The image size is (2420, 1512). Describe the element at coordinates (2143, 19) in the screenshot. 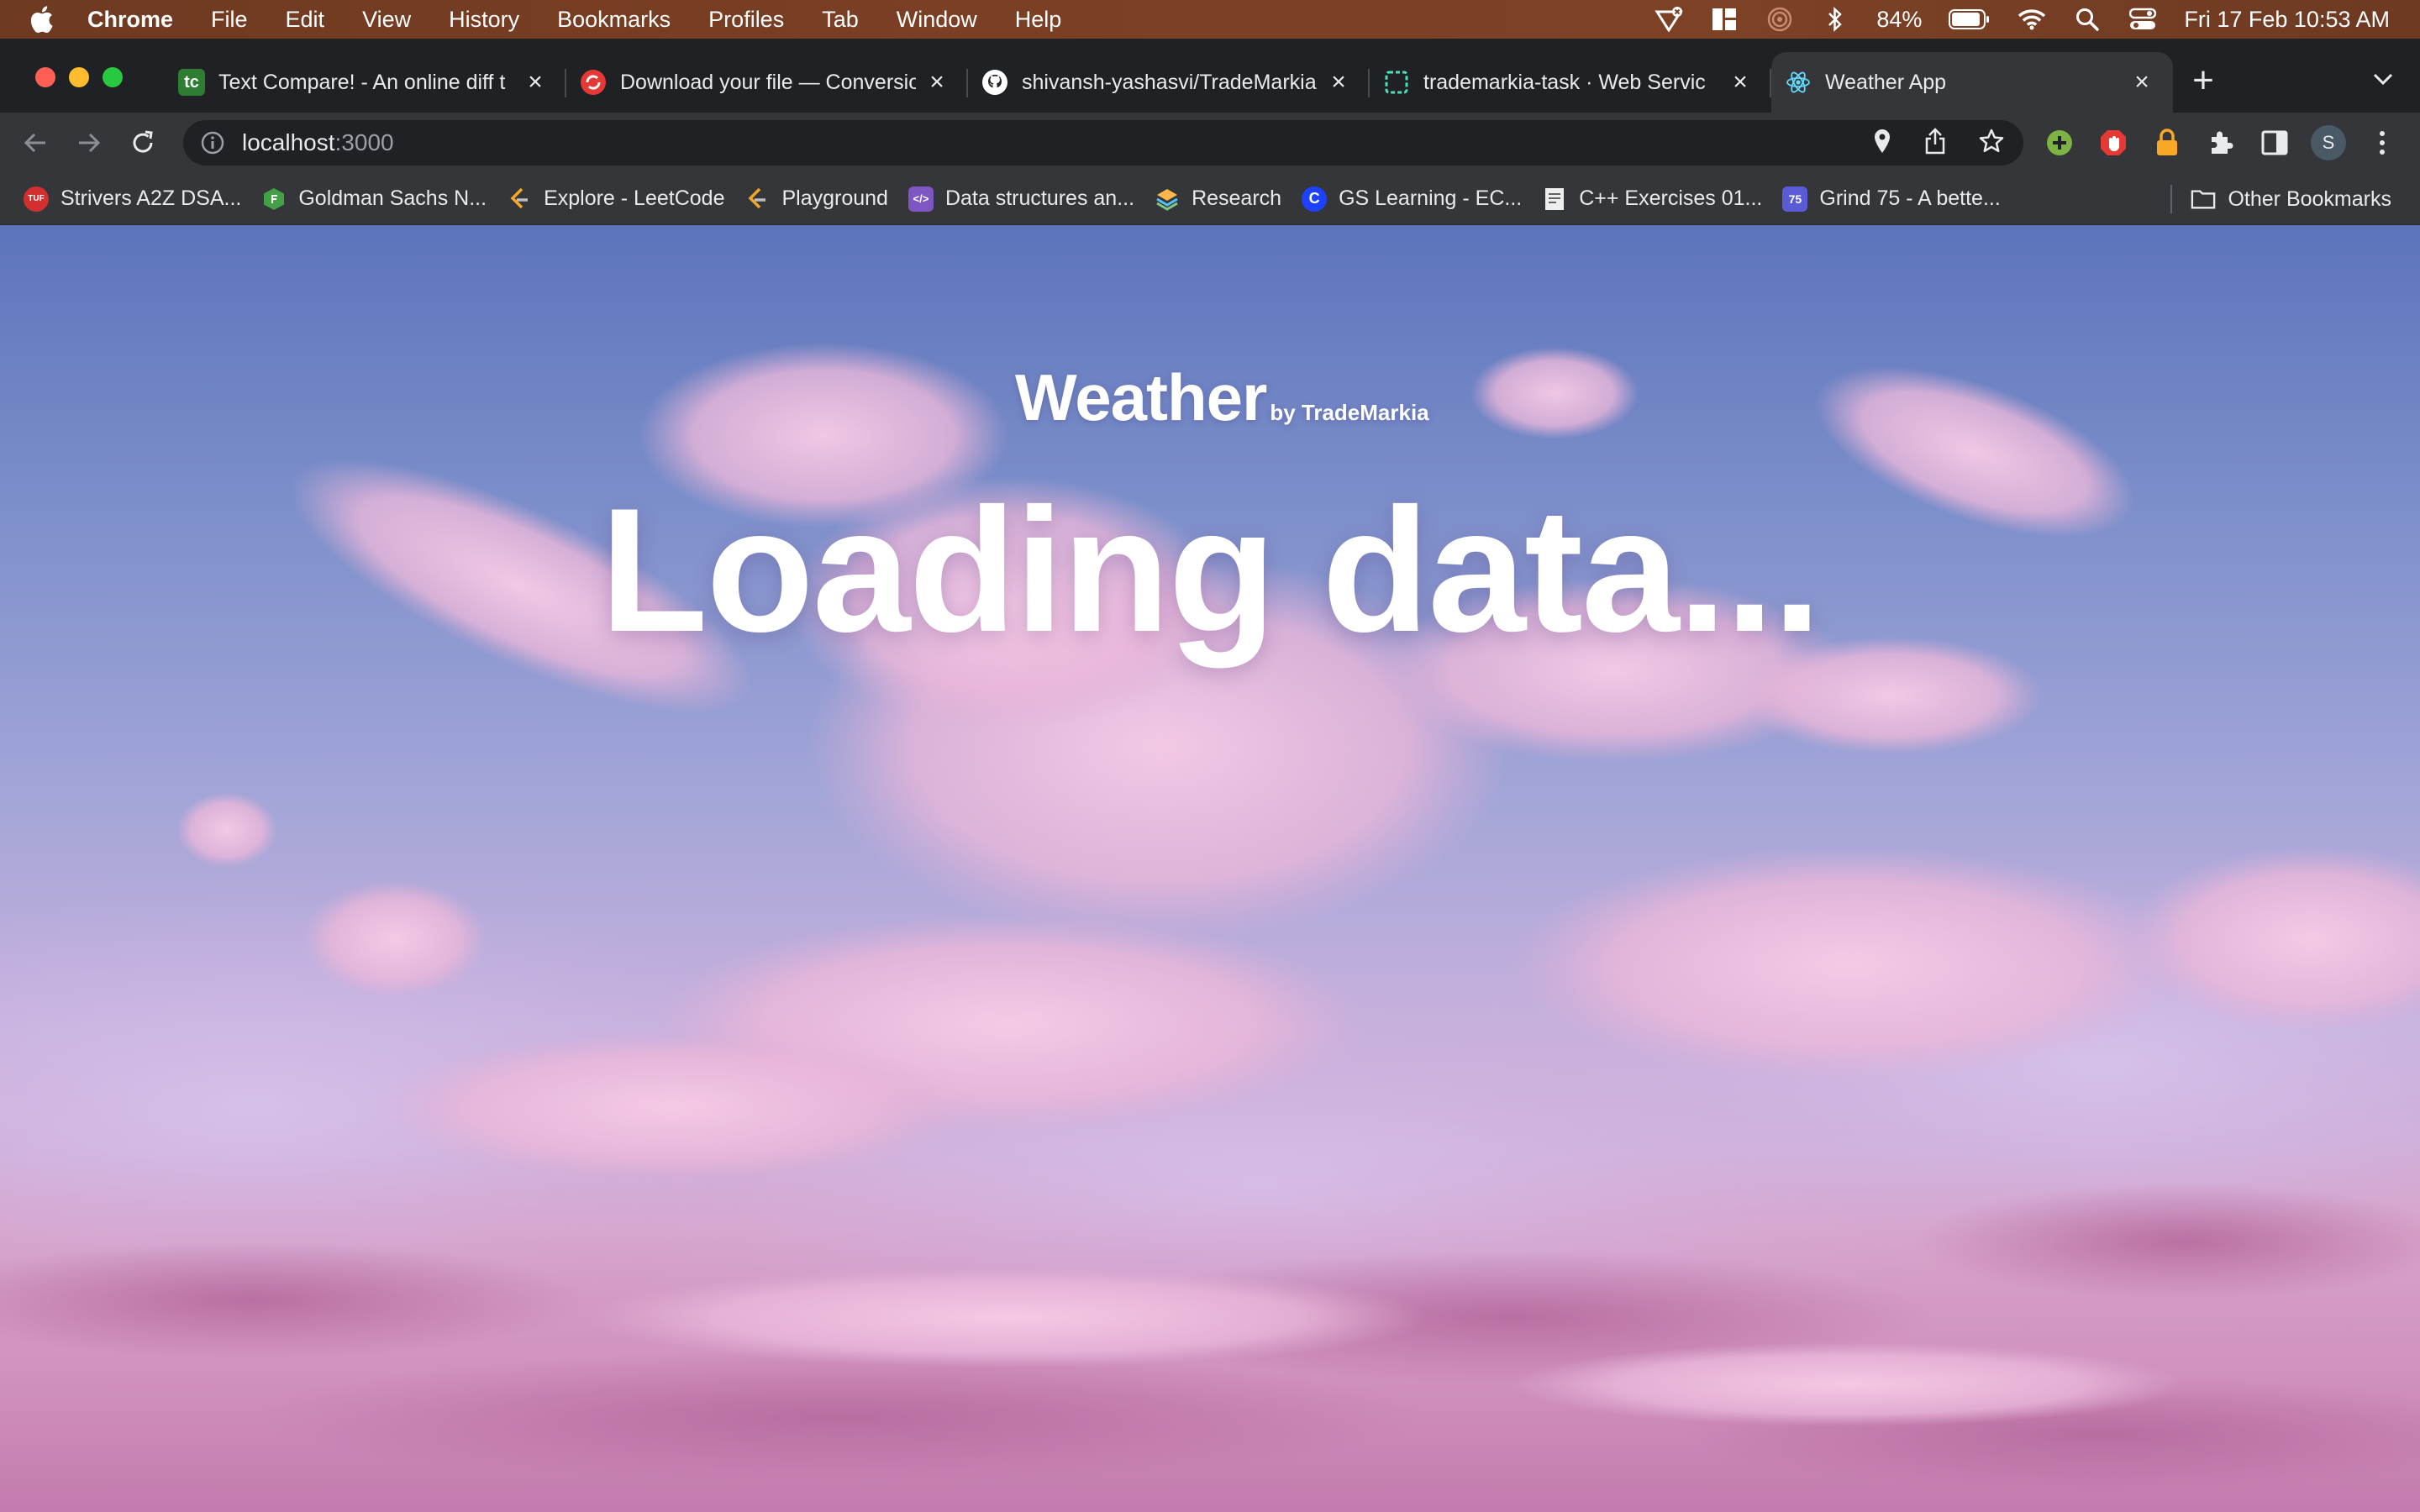

I see `control-center-icon` at that location.